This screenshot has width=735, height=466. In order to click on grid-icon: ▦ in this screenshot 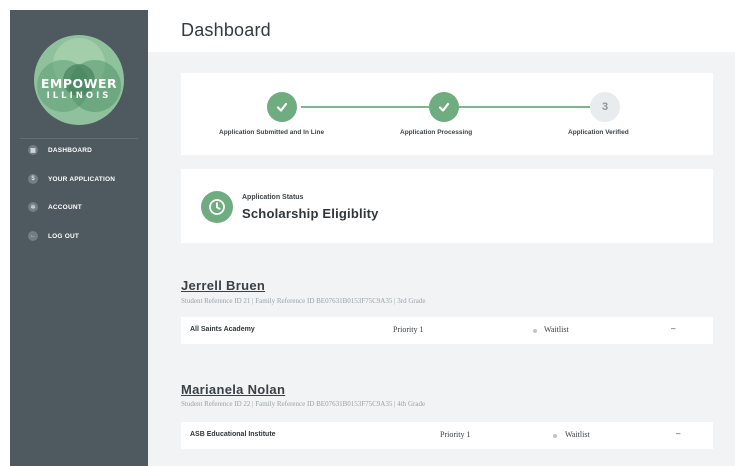, I will do `click(33, 150)`.